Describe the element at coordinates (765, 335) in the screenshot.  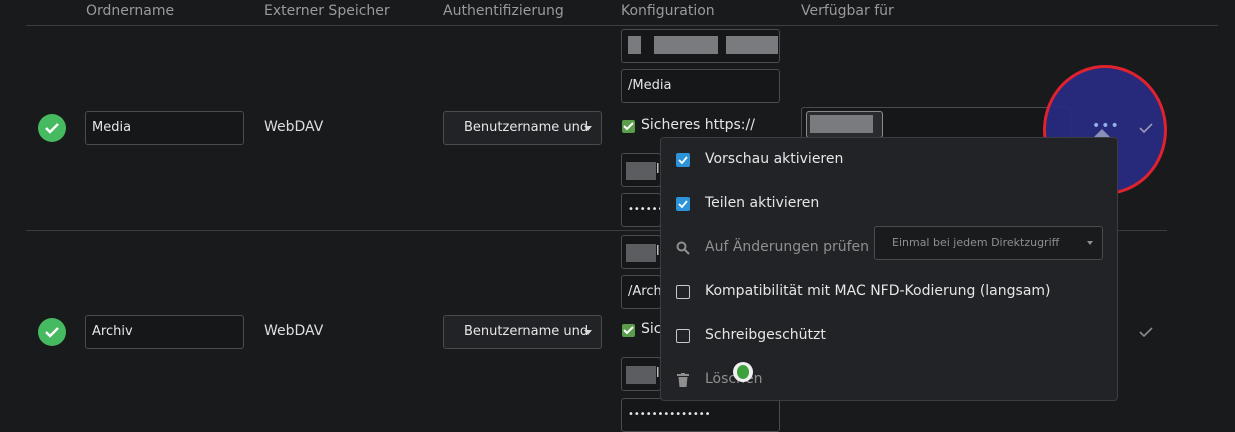
I see `menu-item-readonly-label: Schreibgeschützt` at that location.